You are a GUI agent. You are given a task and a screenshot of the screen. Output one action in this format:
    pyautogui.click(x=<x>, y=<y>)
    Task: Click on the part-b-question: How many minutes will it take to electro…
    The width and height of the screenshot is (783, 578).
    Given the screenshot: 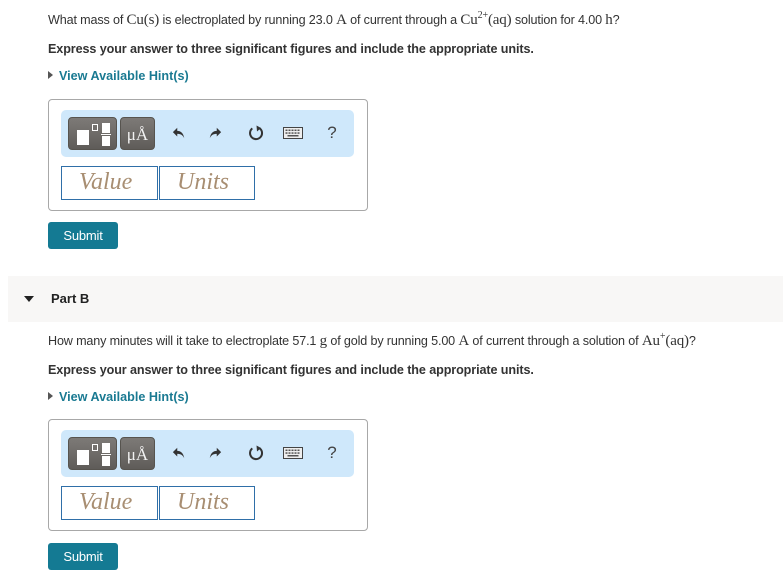 What is the action you would take?
    pyautogui.click(x=372, y=341)
    